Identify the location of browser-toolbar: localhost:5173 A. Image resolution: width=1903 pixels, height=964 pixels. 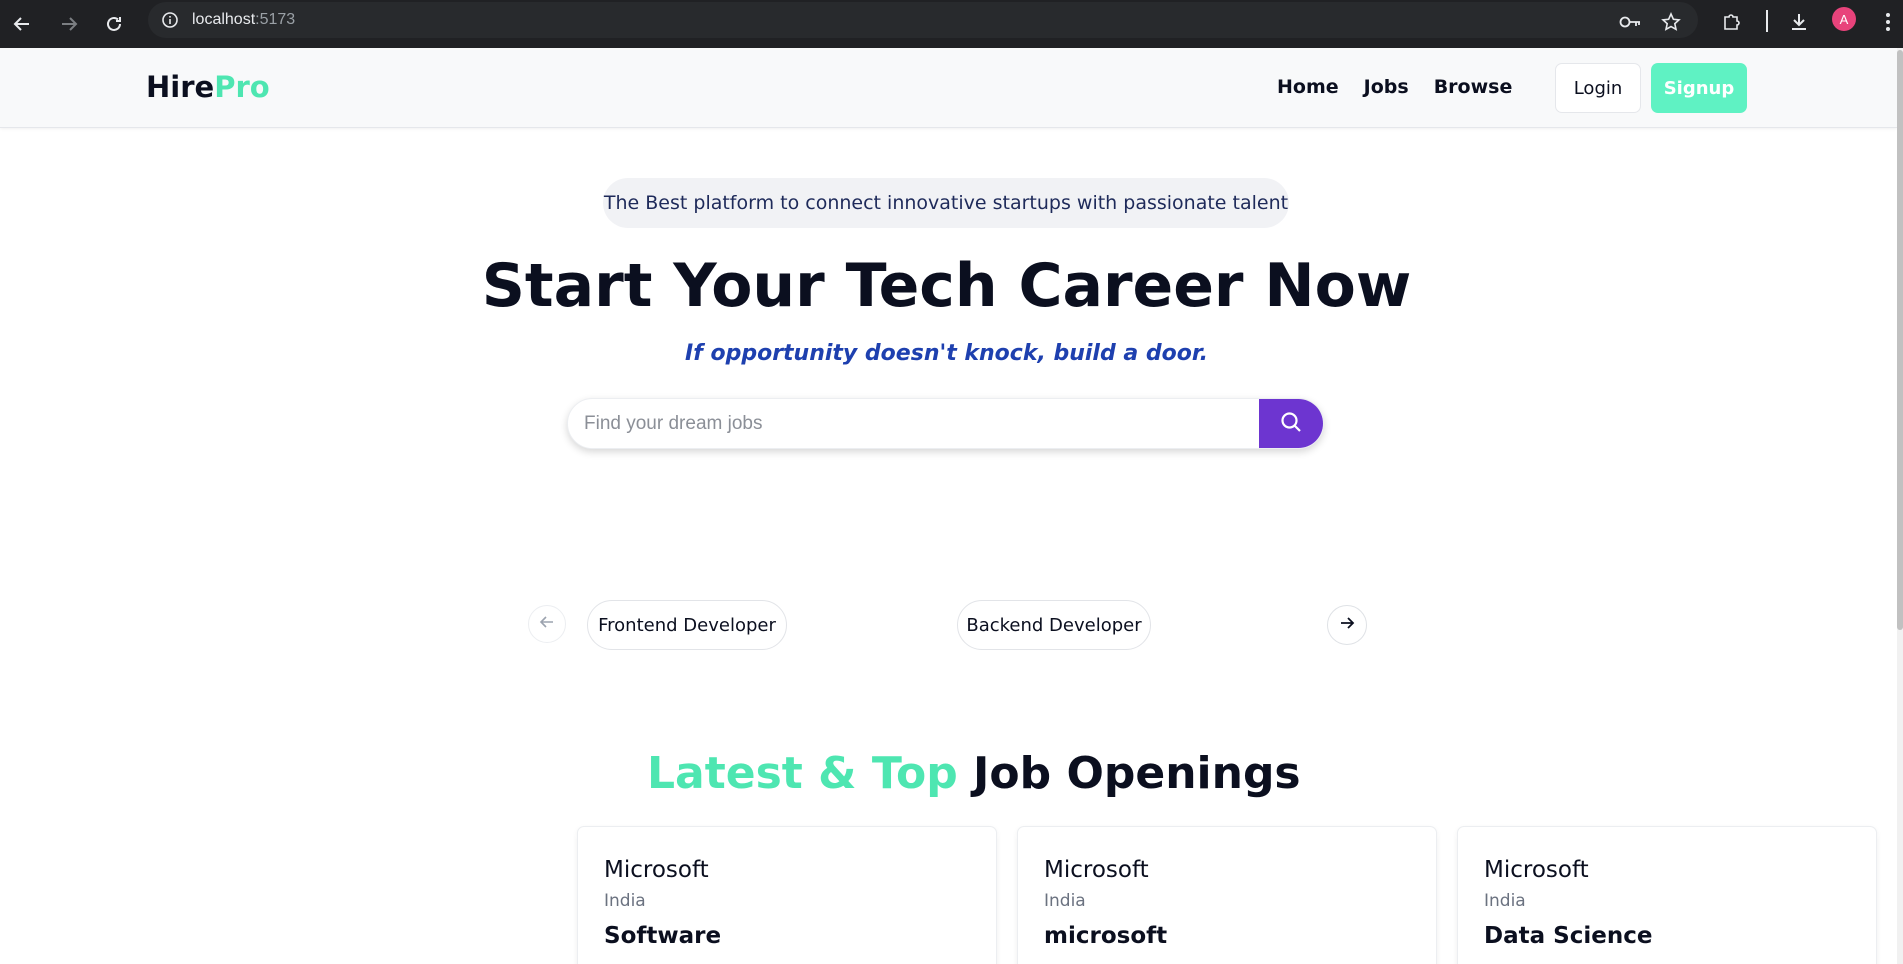
(951, 24).